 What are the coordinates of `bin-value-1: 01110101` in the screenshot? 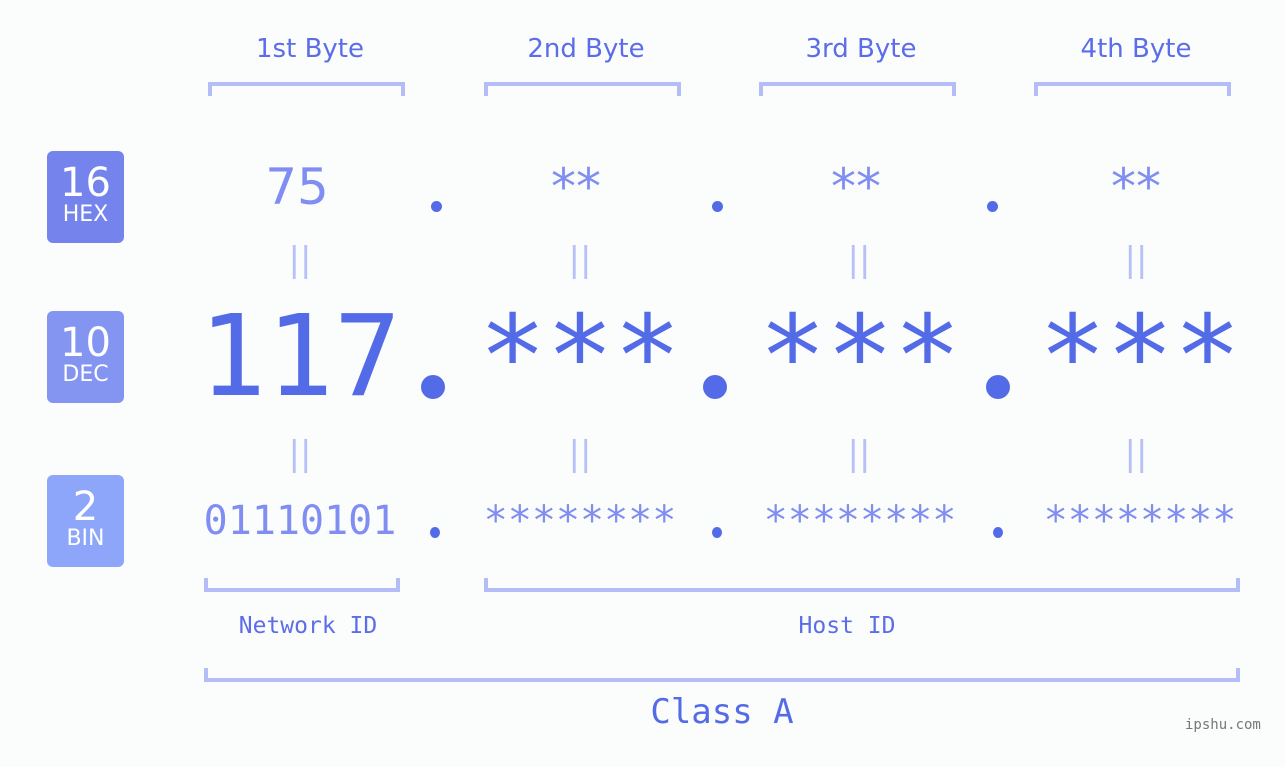 It's located at (300, 521).